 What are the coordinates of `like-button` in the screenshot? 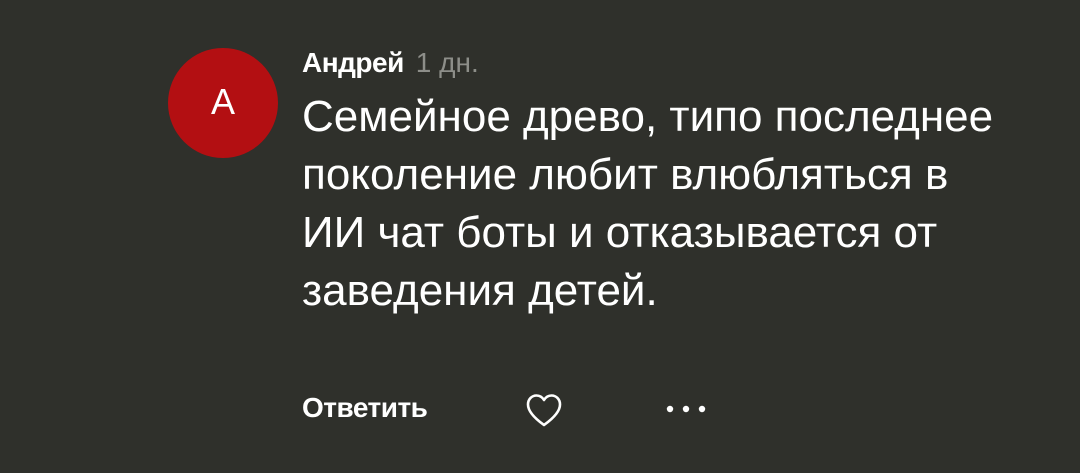 It's located at (544, 410).